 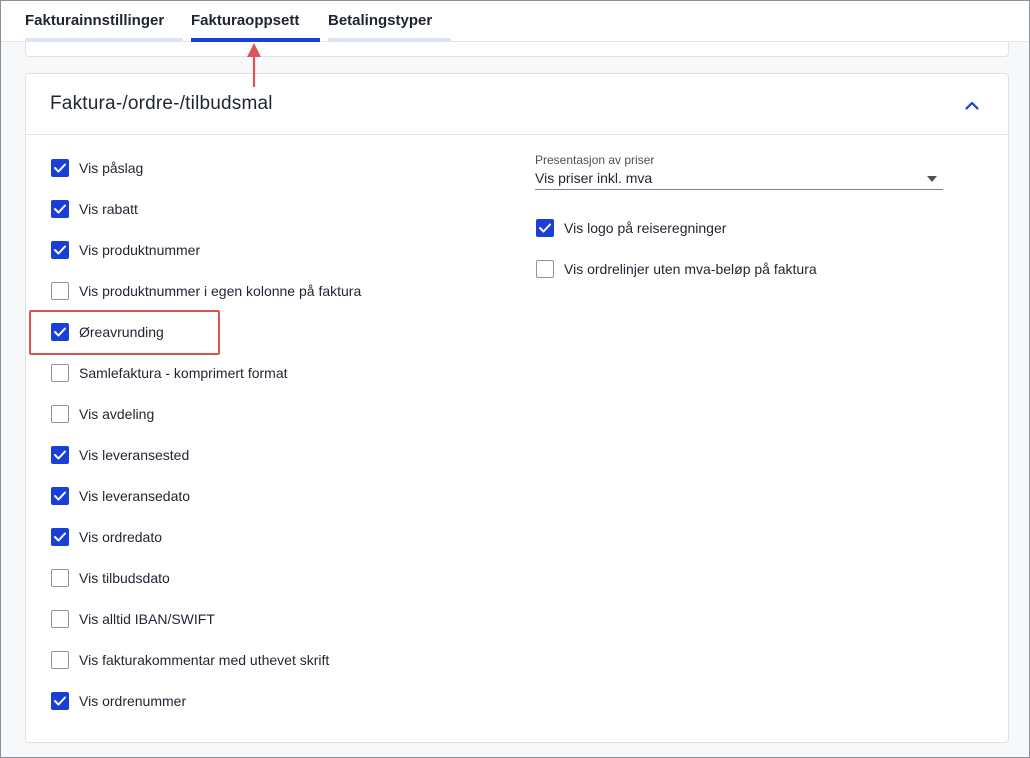 I want to click on checkbox-label: Vis logo på reiseregninger, so click(x=645, y=228).